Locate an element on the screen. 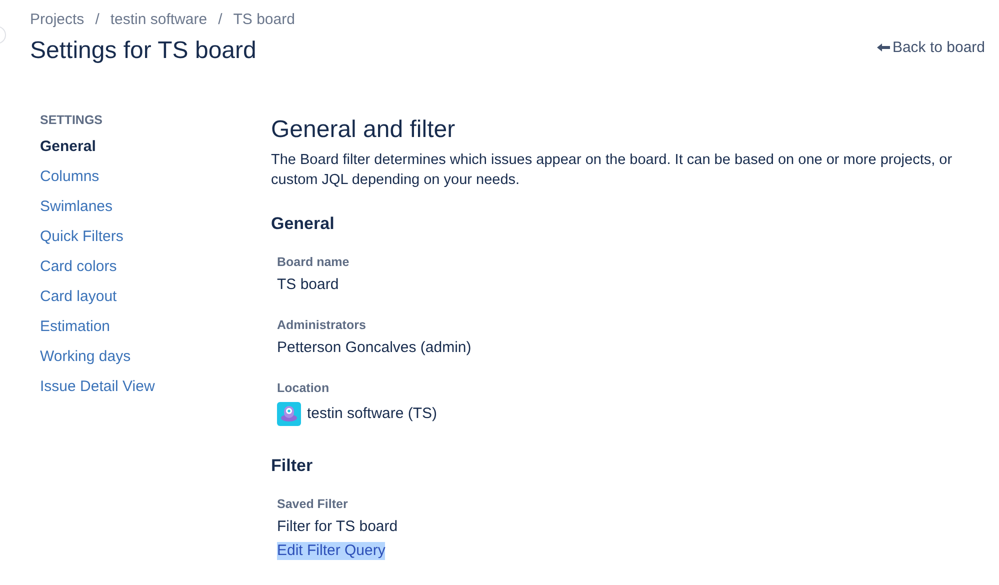 The width and height of the screenshot is (999, 585). sidebar-item: Card layout is located at coordinates (155, 297).